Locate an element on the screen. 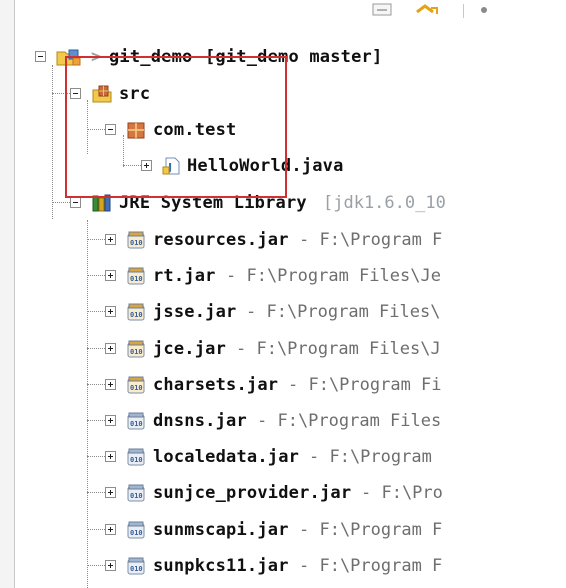  jar-name: dnsns.jar is located at coordinates (200, 421).